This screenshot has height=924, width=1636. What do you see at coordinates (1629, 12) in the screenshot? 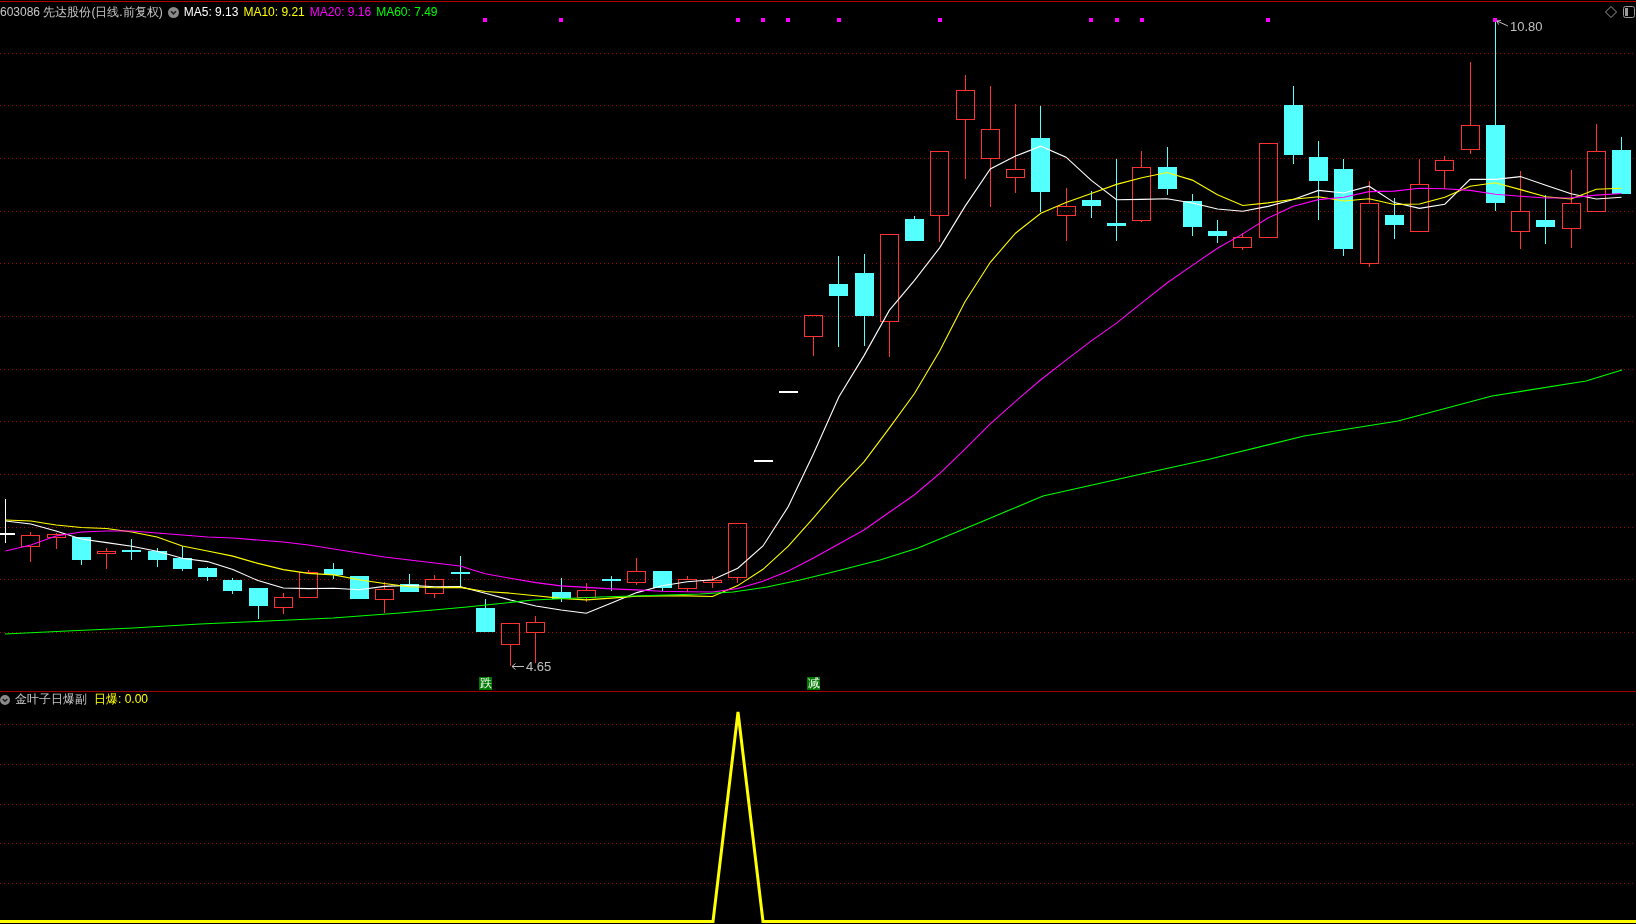
I see `panel-icon` at bounding box center [1629, 12].